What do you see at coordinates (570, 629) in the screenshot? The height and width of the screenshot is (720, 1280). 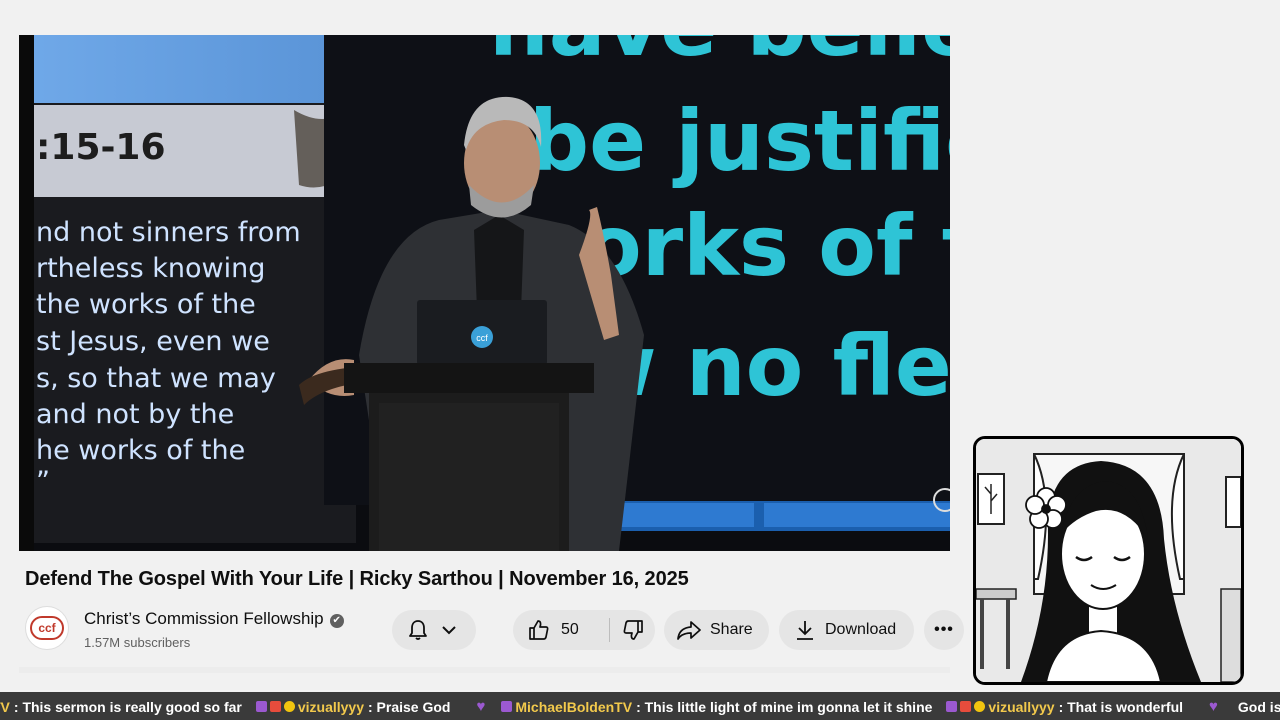 I see `like-count: 50` at bounding box center [570, 629].